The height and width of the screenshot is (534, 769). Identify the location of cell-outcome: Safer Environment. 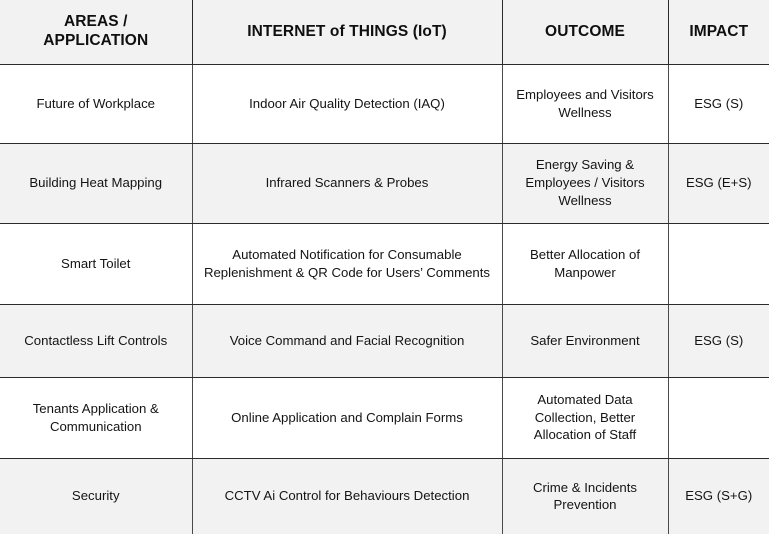
(585, 341).